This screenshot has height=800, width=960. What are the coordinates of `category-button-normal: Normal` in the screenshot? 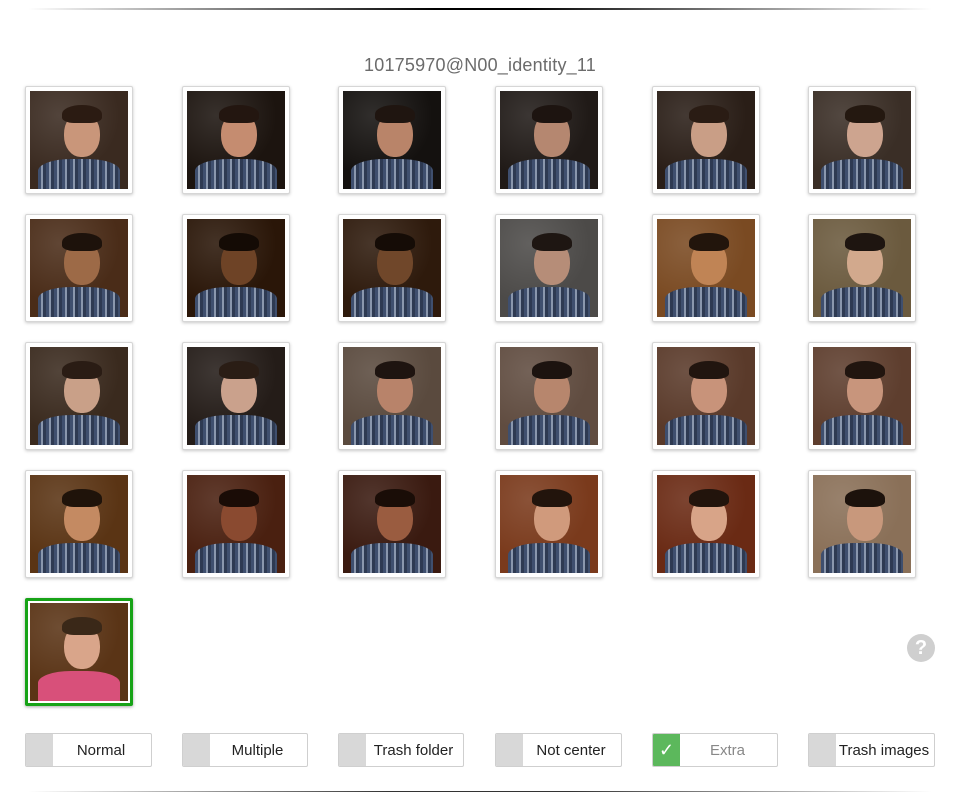 It's located at (88, 750).